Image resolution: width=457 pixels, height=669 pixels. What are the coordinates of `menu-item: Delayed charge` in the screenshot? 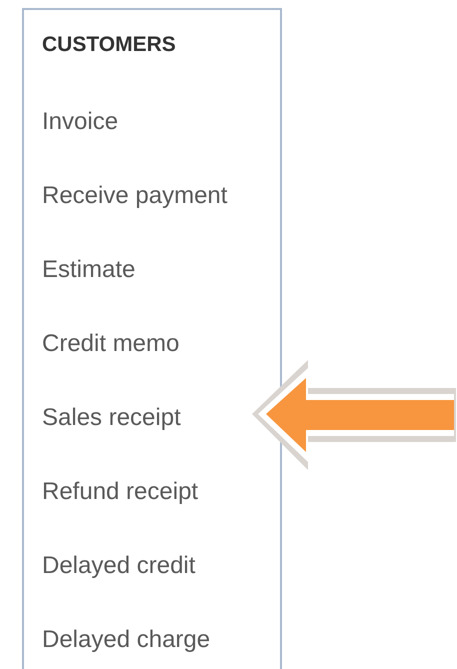 It's located at (126, 640).